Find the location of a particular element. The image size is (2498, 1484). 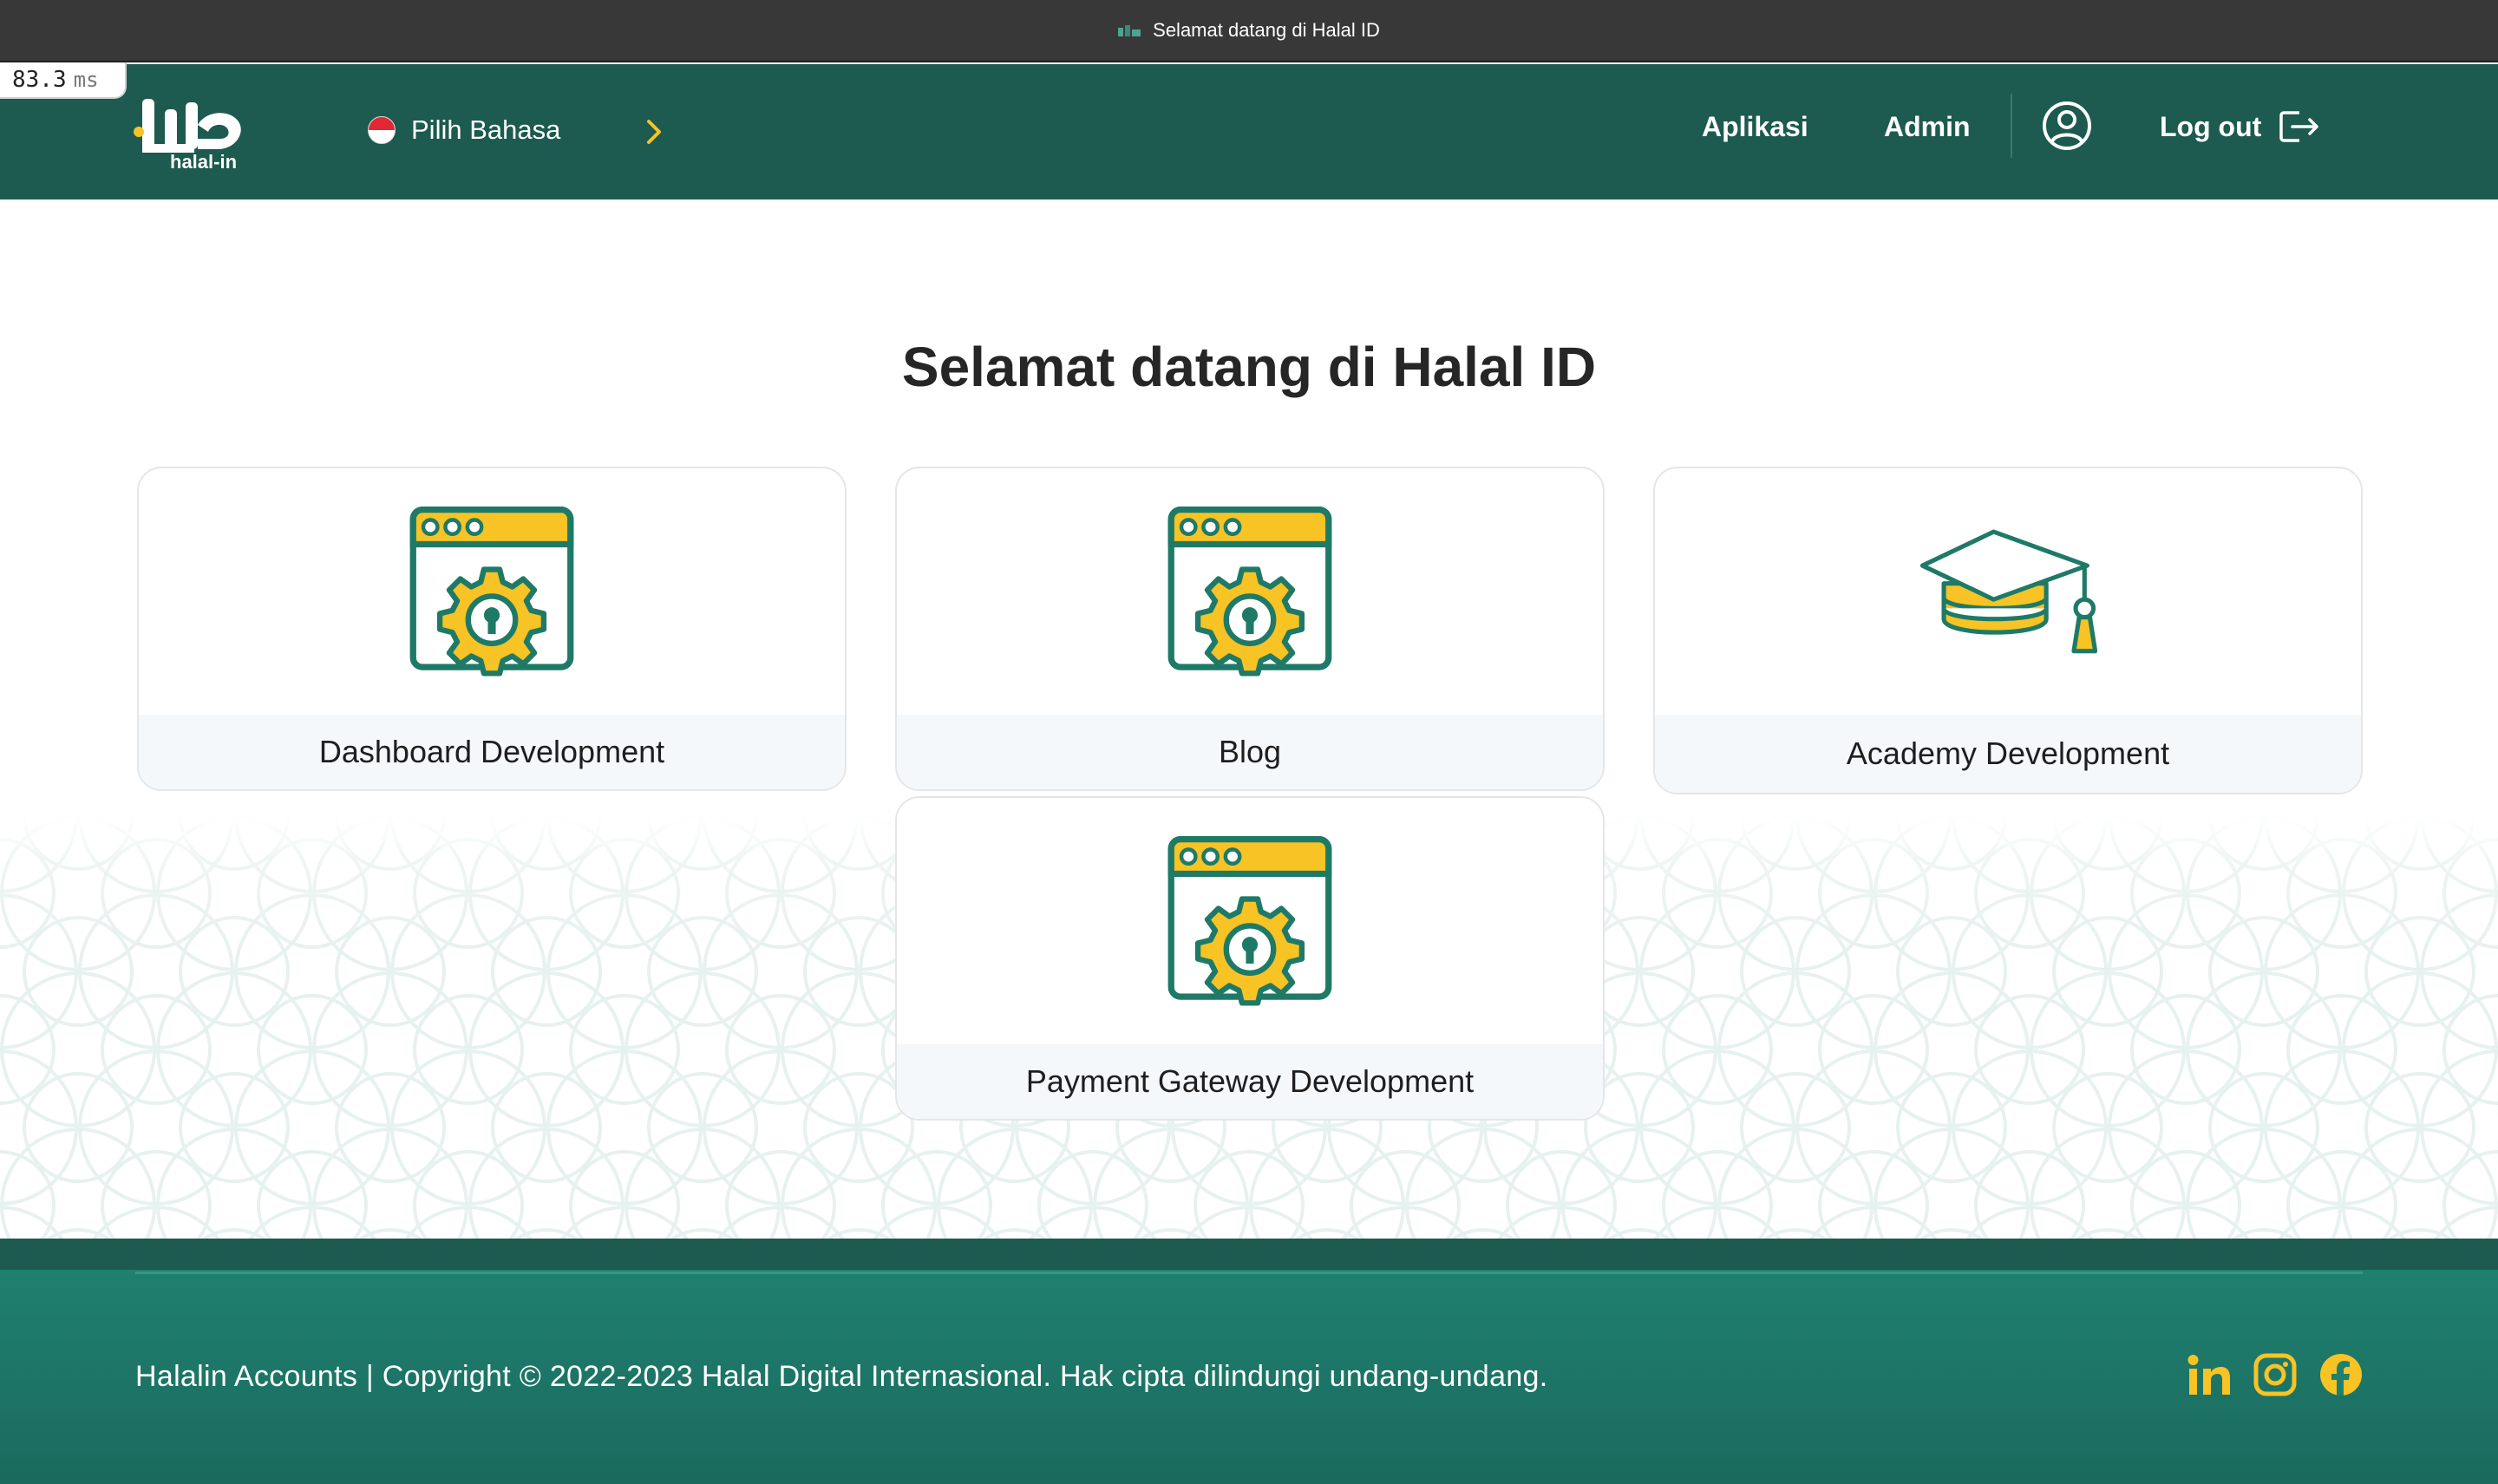

app-card-academy-development: Academy Development is located at coordinates (2008, 630).